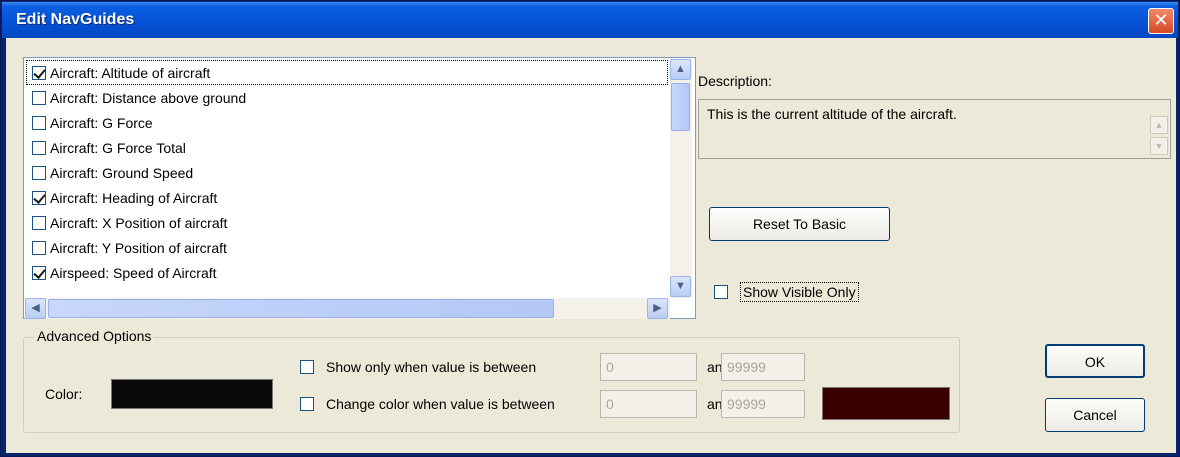 The image size is (1180, 457). I want to click on scroll-down-button: ▼, so click(680, 286).